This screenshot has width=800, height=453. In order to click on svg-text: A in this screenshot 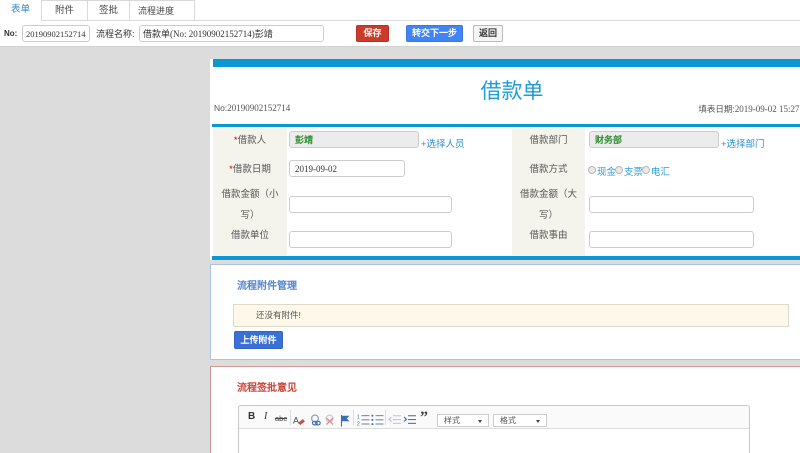, I will do `click(296, 421)`.